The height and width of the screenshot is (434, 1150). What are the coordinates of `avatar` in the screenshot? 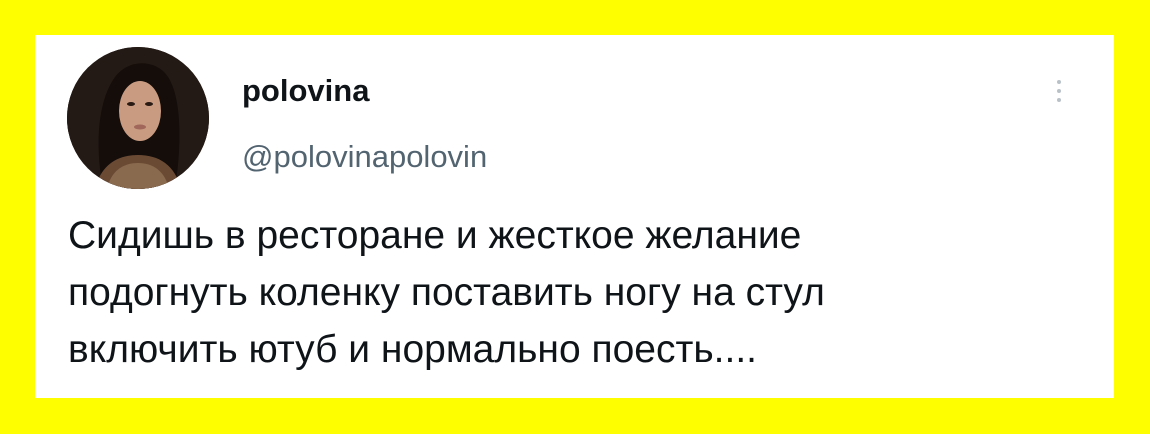 It's located at (138, 118).